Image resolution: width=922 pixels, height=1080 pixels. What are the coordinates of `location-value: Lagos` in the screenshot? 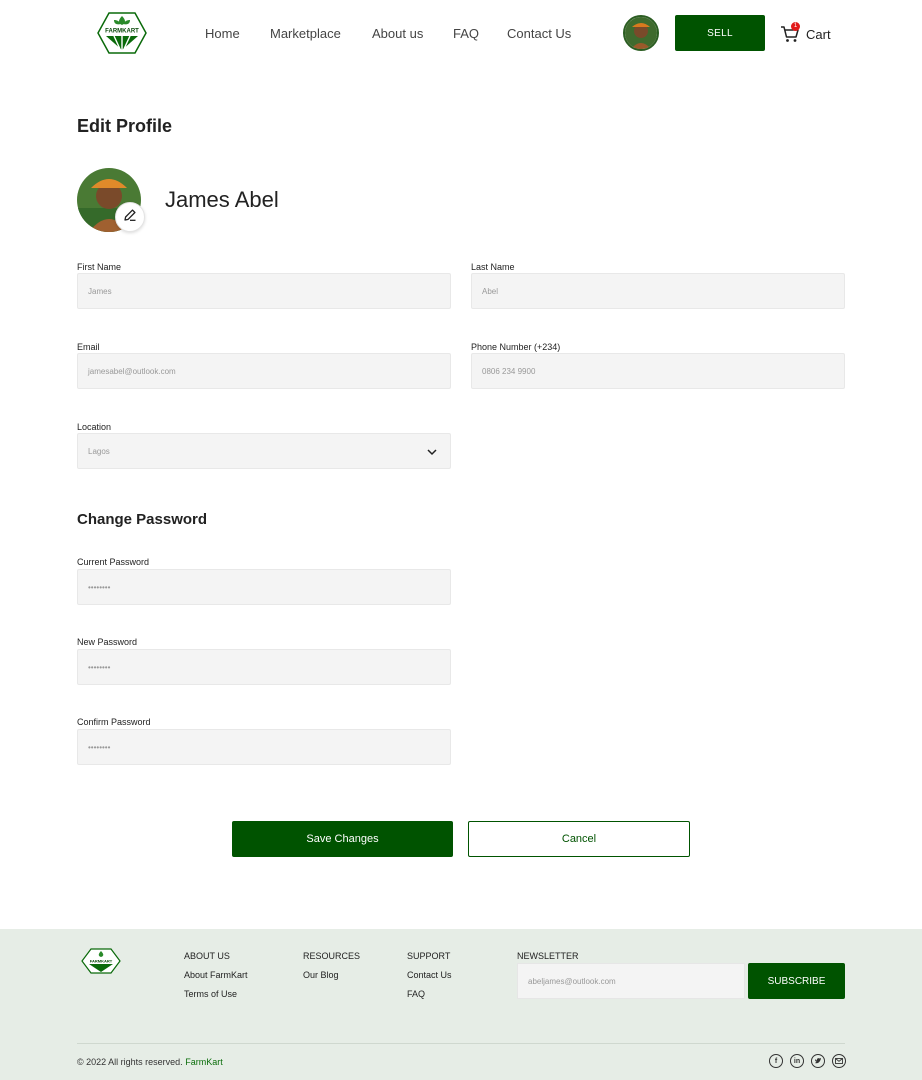 It's located at (99, 451).